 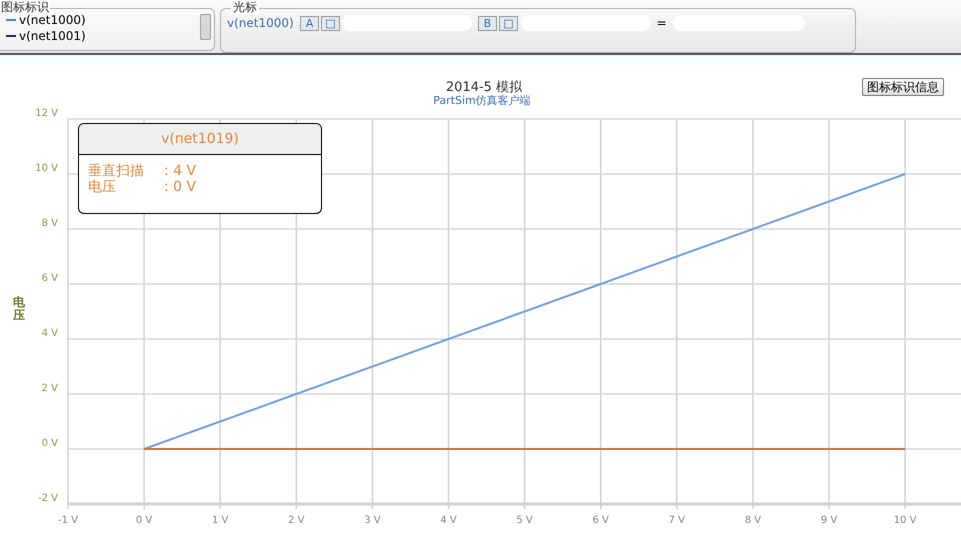 I want to click on tooltip-label: 电压, so click(x=102, y=187).